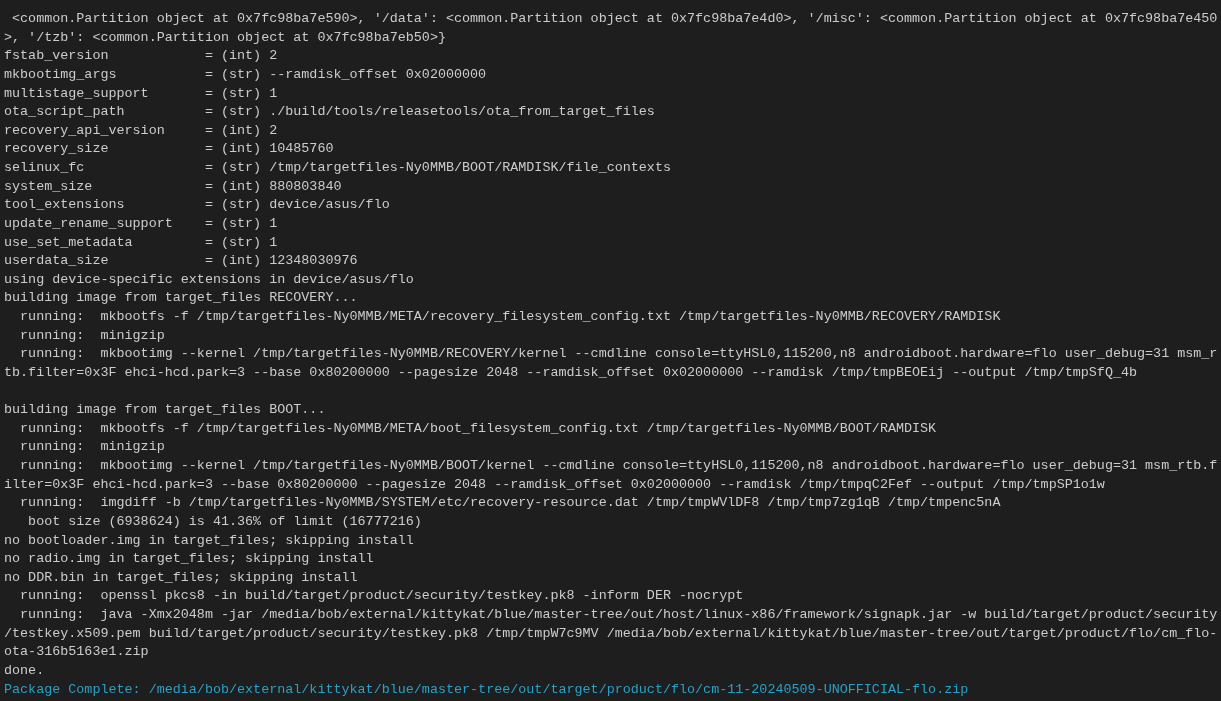  Describe the element at coordinates (197, 205) in the screenshot. I see `output-line: tool_extensions = (str) device/asus/flo` at that location.